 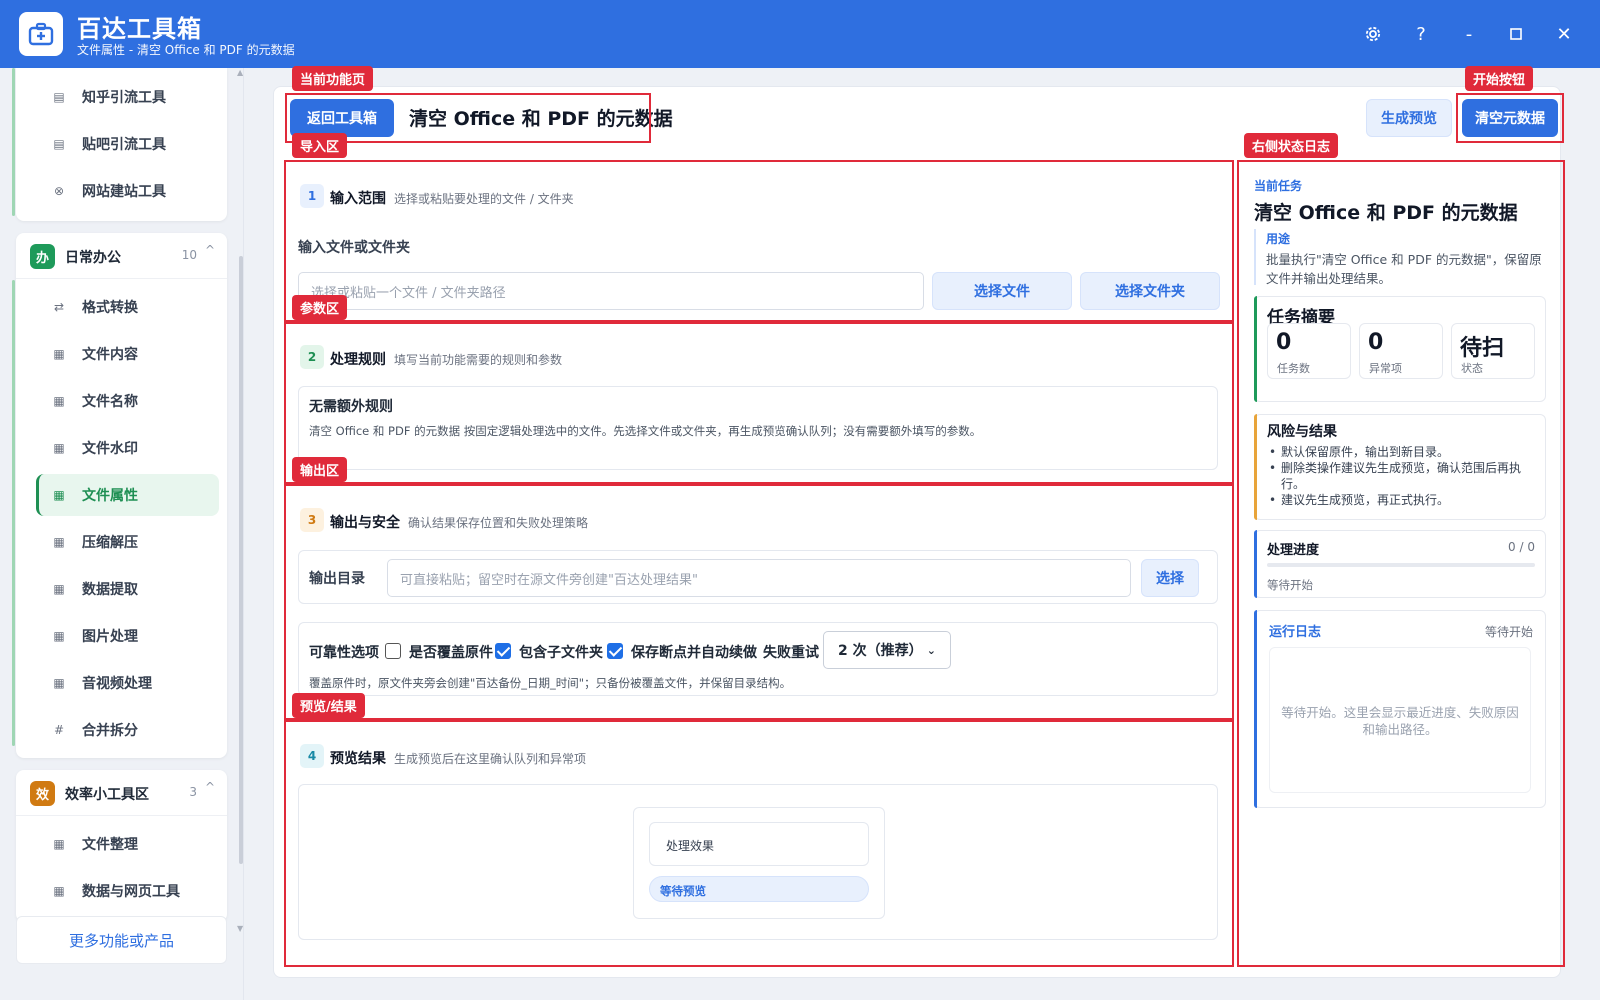 I want to click on preview-area: 处理效果 等待预览, so click(x=758, y=862).